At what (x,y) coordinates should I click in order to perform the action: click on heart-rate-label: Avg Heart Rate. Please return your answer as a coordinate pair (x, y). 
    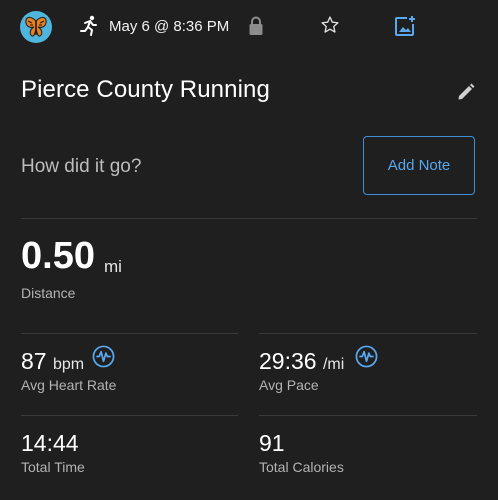
    Looking at the image, I should click on (69, 385).